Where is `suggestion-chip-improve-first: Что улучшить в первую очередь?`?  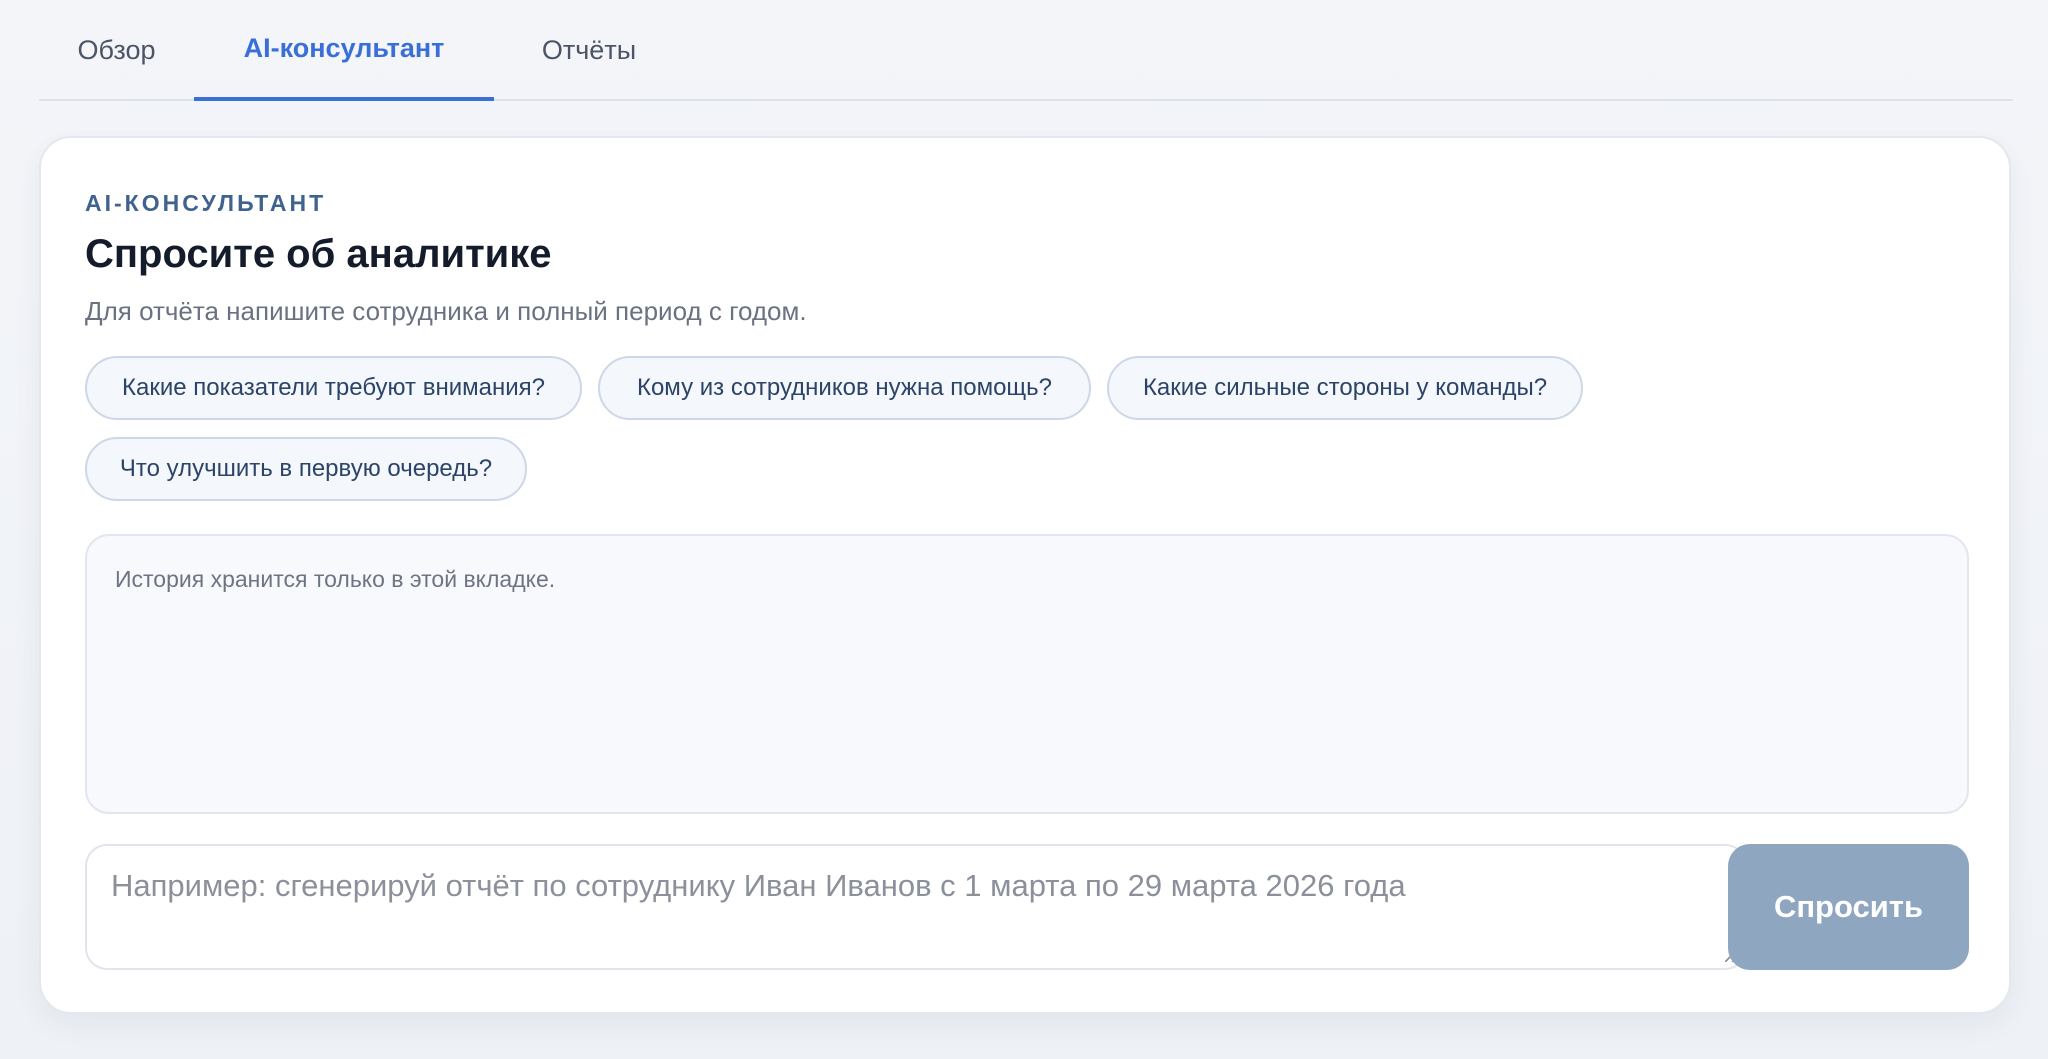 suggestion-chip-improve-first: Что улучшить в первую очередь? is located at coordinates (306, 469).